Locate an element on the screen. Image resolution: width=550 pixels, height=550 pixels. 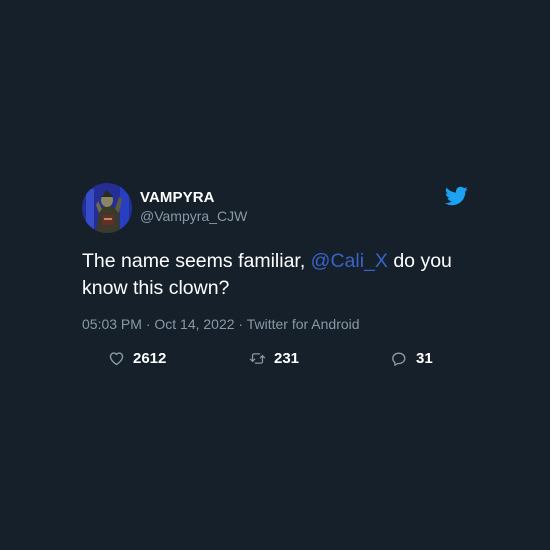
twitter-bird-icon is located at coordinates (456, 196).